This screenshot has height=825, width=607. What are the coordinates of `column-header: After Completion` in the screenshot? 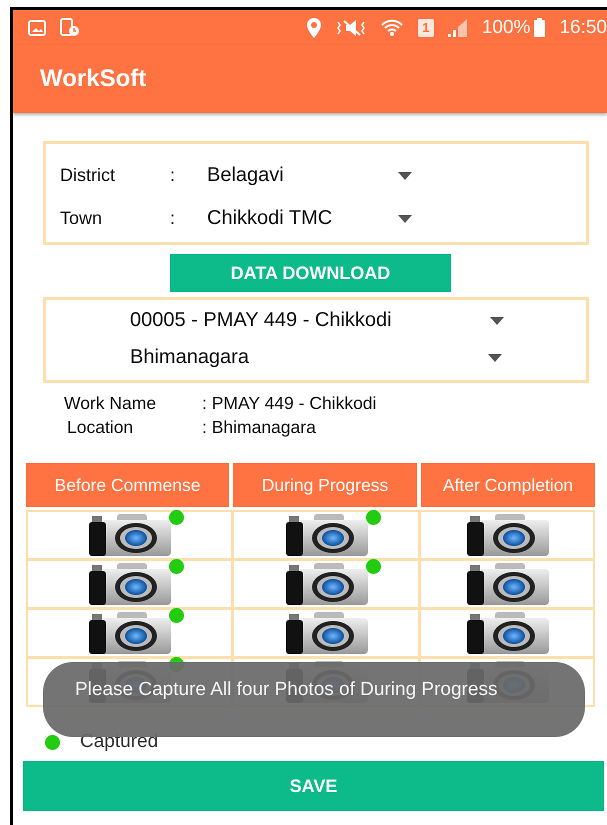 It's located at (508, 485).